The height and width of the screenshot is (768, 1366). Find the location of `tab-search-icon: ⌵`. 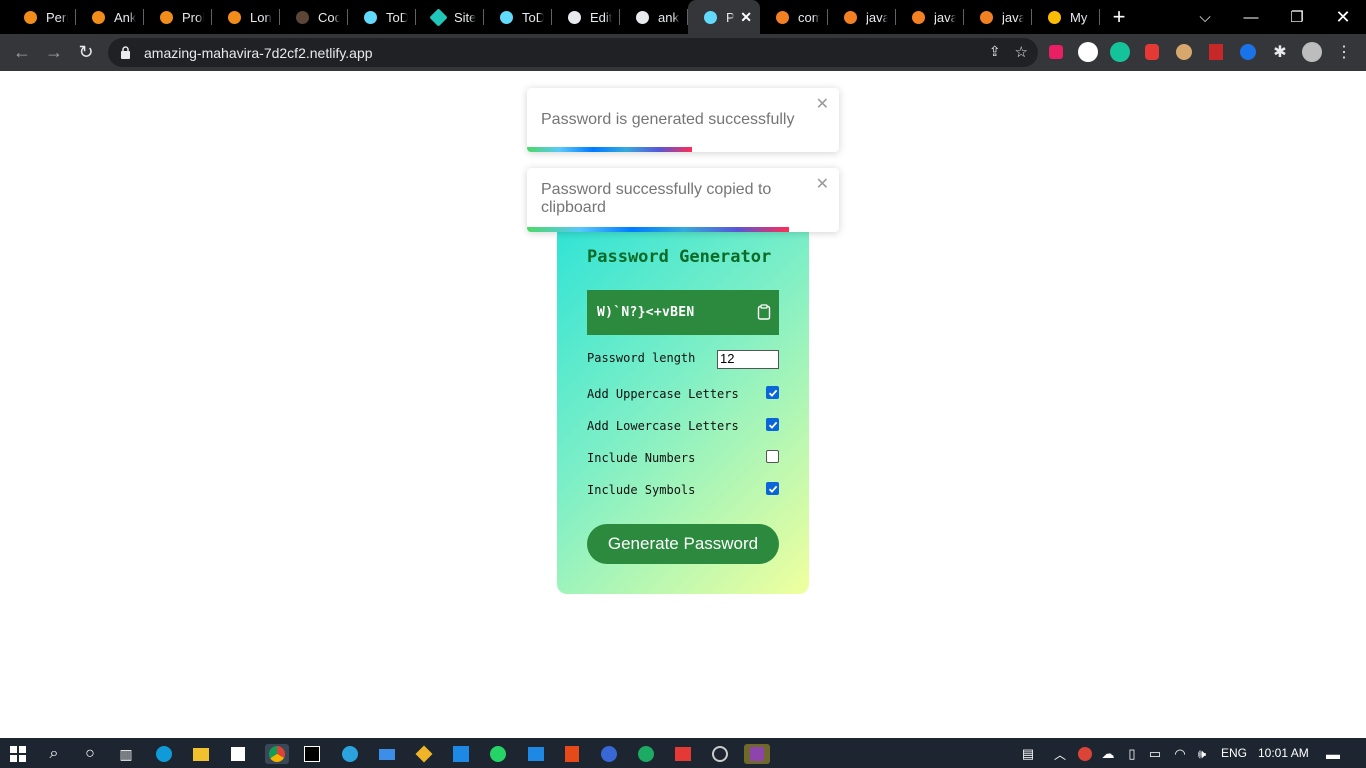

tab-search-icon: ⌵ is located at coordinates (1205, 17).